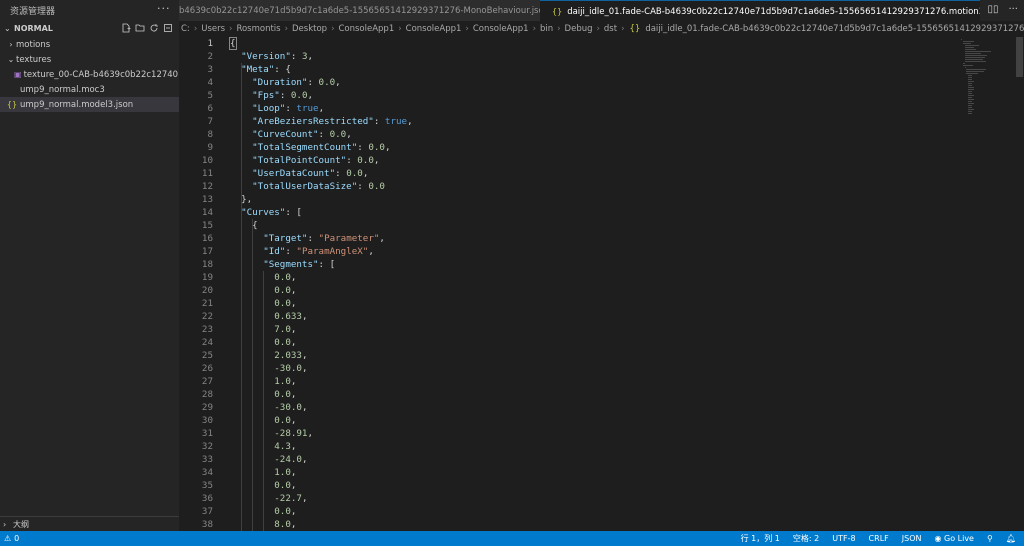  I want to click on code-line: 28 0.0,, so click(569, 394).